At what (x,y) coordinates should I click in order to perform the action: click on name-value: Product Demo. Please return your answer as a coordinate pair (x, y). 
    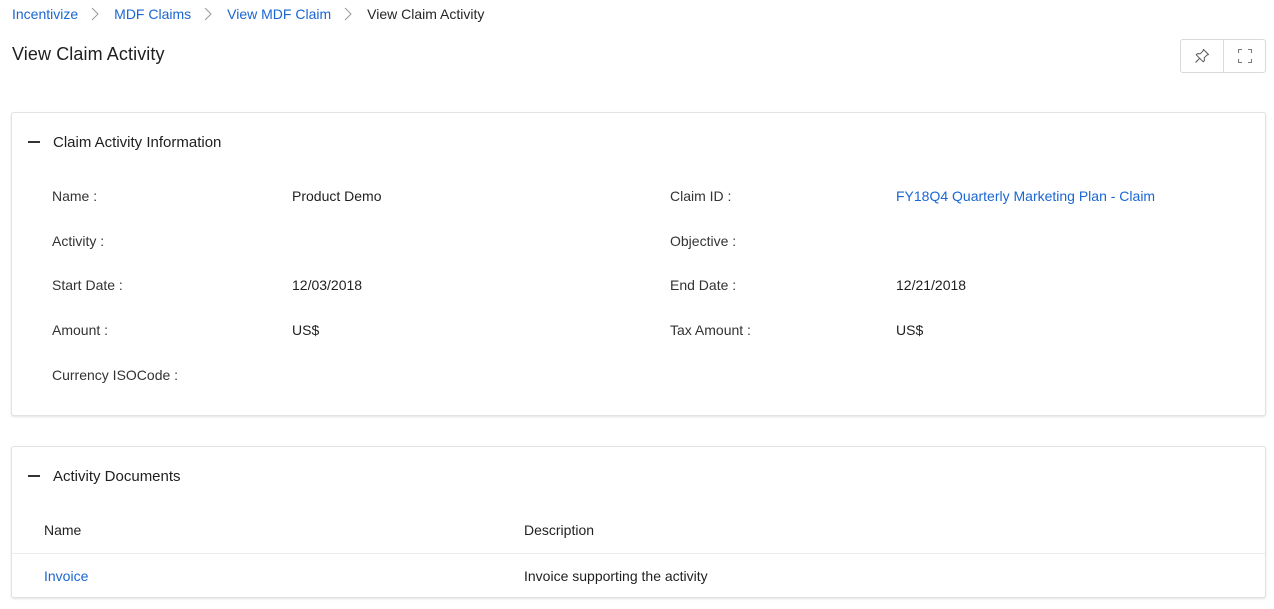
    Looking at the image, I should click on (337, 196).